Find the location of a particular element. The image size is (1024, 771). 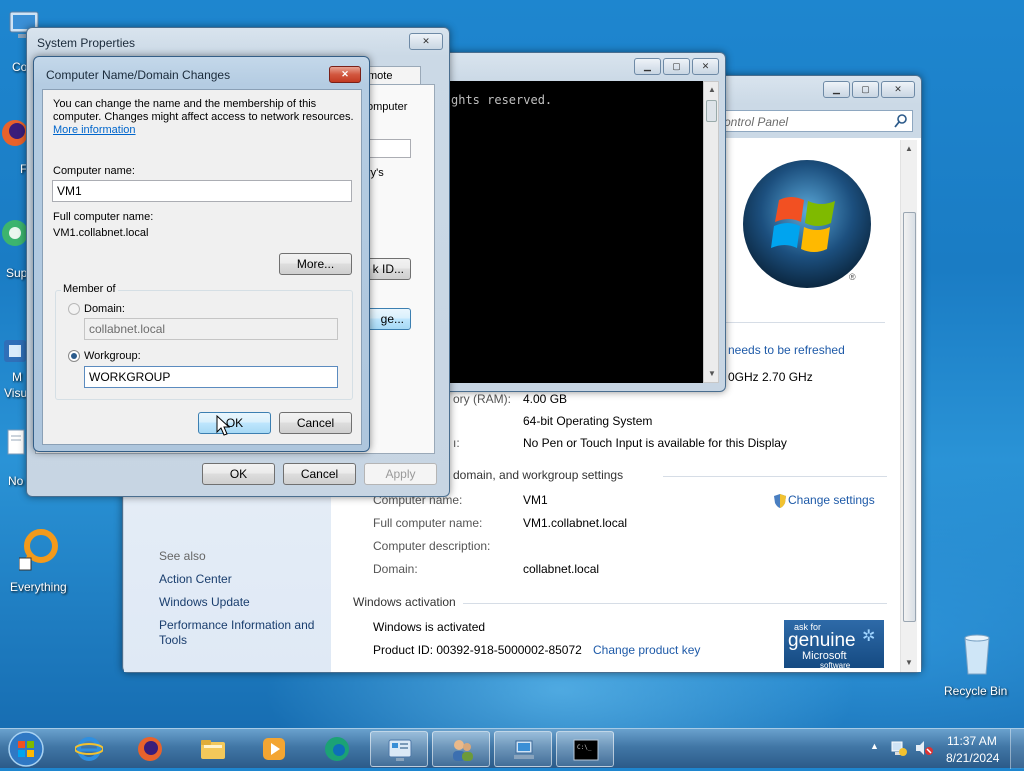

dialog-cancel-button: Cancel is located at coordinates (315, 423).